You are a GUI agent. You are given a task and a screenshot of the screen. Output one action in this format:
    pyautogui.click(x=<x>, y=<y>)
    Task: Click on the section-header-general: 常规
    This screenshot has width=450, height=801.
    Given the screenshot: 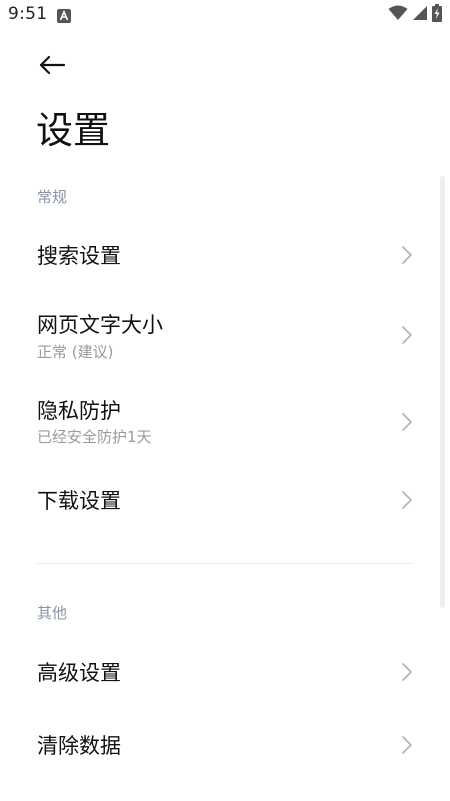 What is the action you would take?
    pyautogui.click(x=52, y=197)
    